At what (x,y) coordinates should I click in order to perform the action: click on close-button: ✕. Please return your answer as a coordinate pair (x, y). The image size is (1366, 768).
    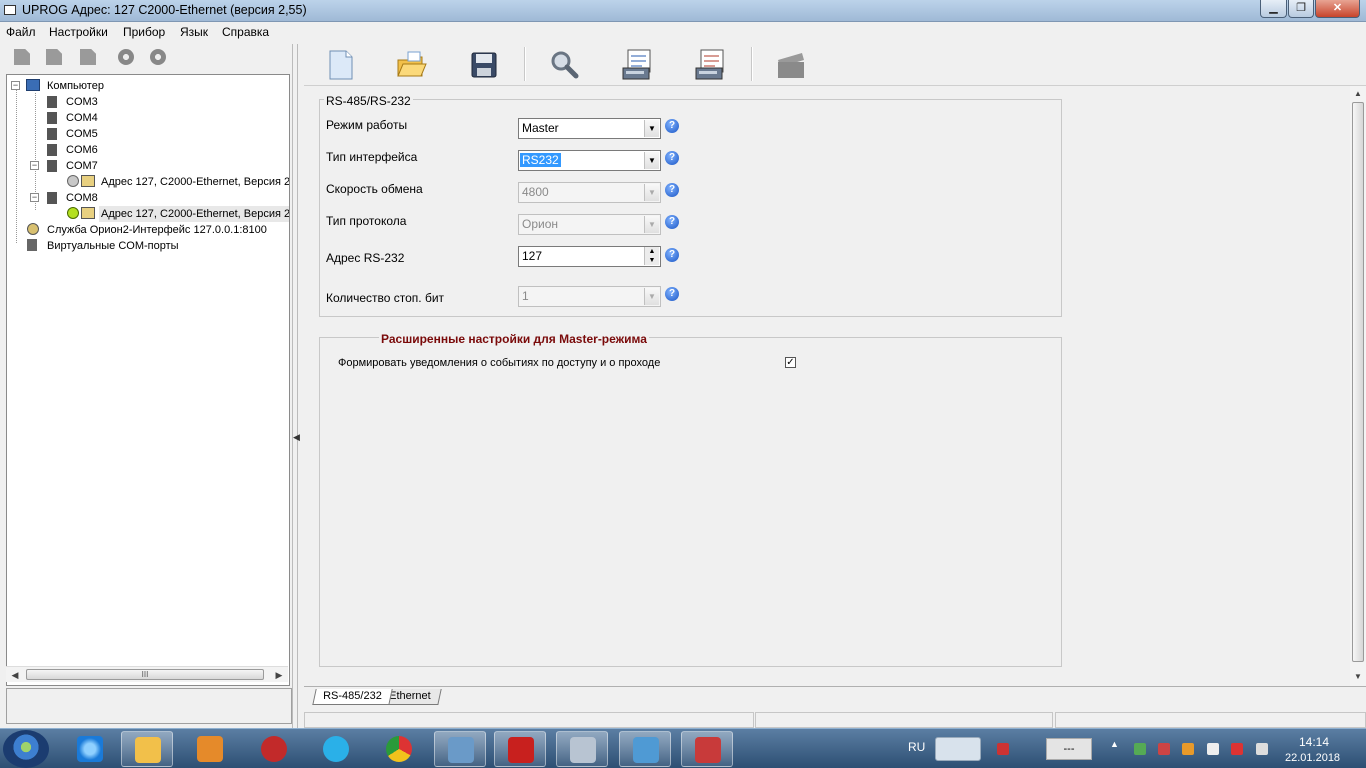
    Looking at the image, I should click on (1337, 9).